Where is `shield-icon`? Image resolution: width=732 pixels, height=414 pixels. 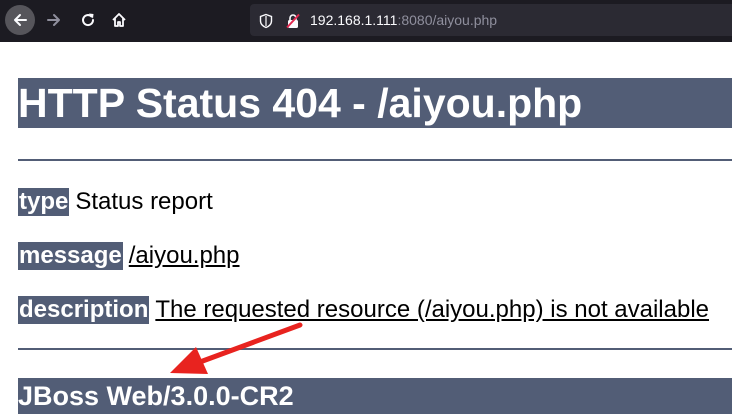
shield-icon is located at coordinates (266, 21).